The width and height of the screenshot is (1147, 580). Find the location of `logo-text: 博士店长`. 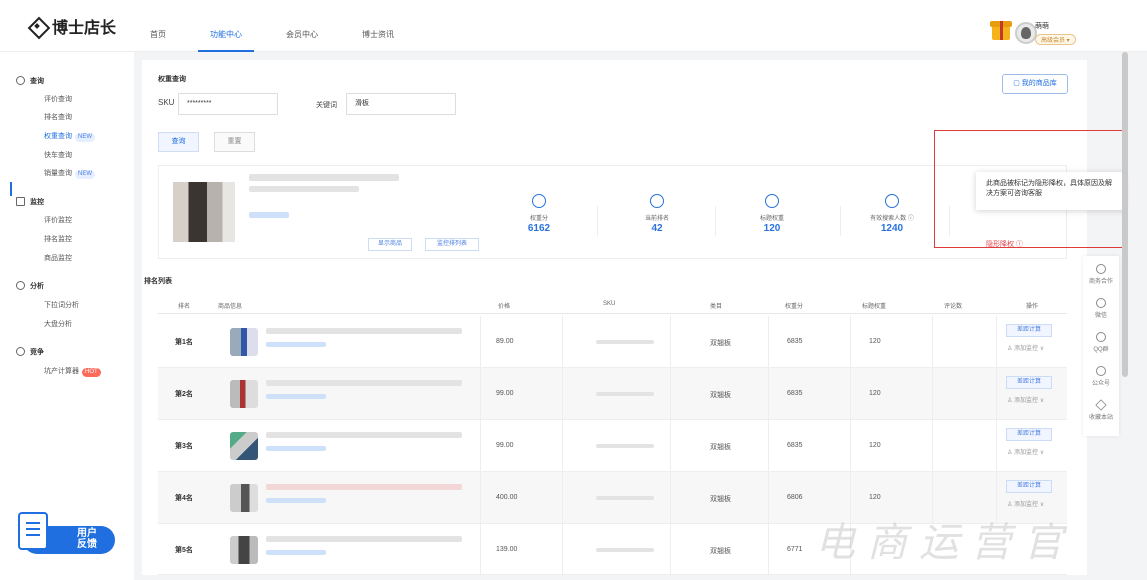

logo-text: 博士店长 is located at coordinates (84, 28).